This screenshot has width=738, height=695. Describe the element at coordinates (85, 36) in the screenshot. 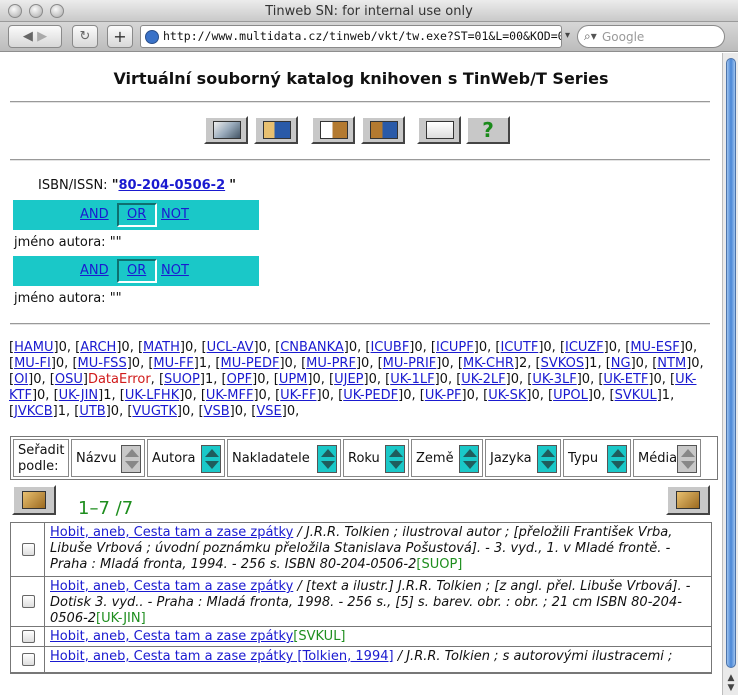

I see `reload-button: ↻` at that location.